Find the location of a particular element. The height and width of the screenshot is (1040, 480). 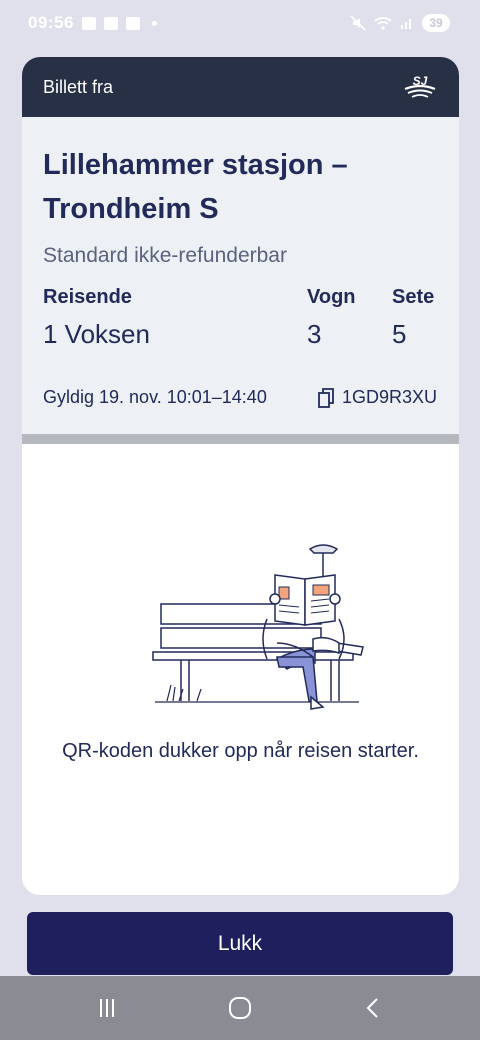

copy-icon is located at coordinates (326, 397).